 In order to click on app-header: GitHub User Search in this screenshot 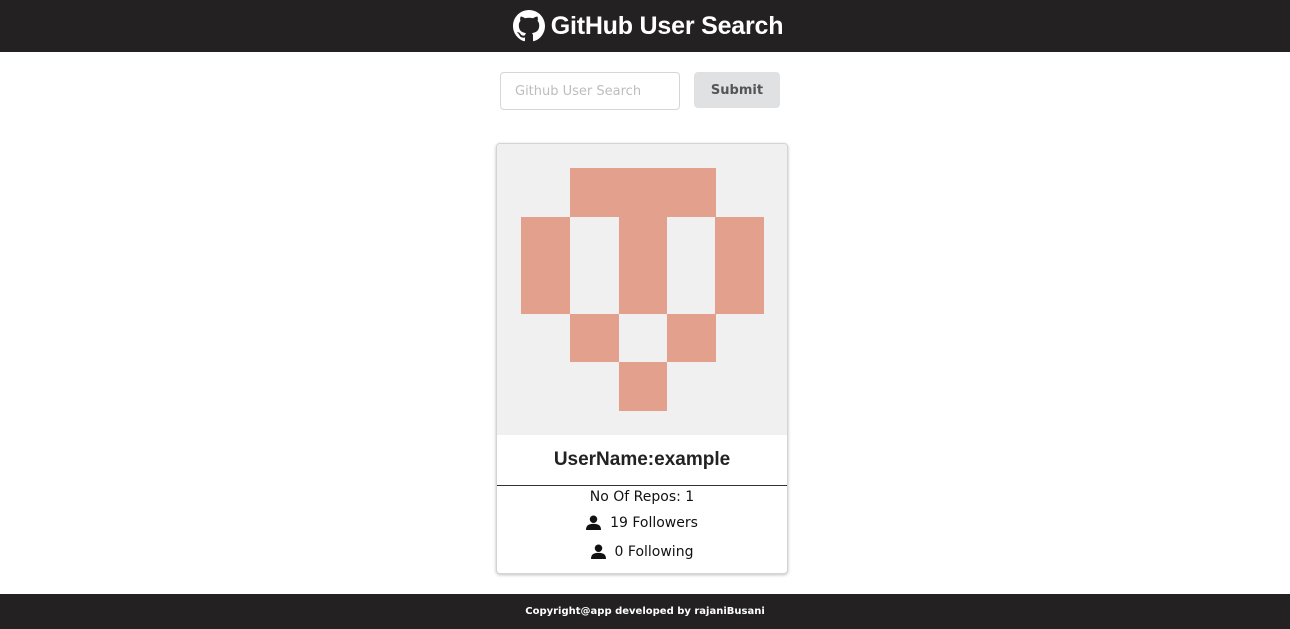, I will do `click(645, 26)`.